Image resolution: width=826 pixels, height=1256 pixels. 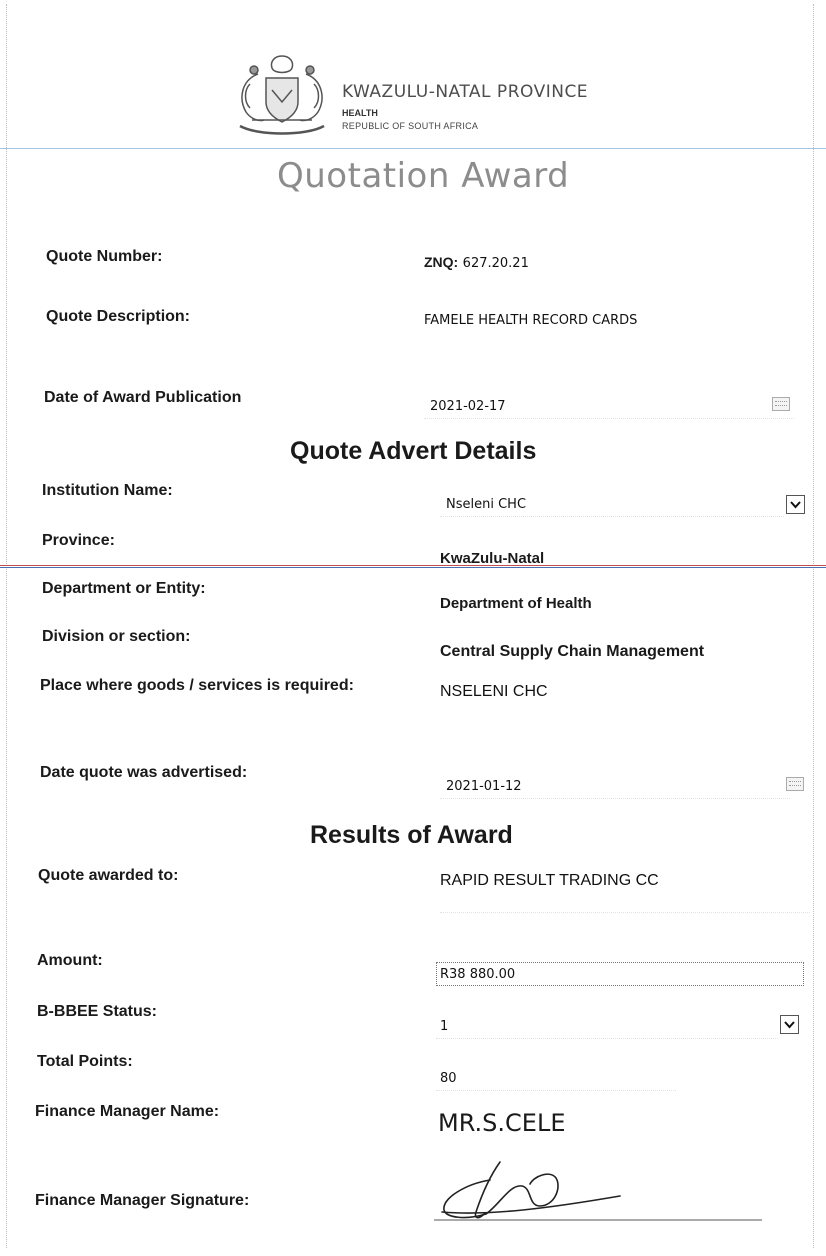 I want to click on province-label: Province:, so click(x=78, y=540).